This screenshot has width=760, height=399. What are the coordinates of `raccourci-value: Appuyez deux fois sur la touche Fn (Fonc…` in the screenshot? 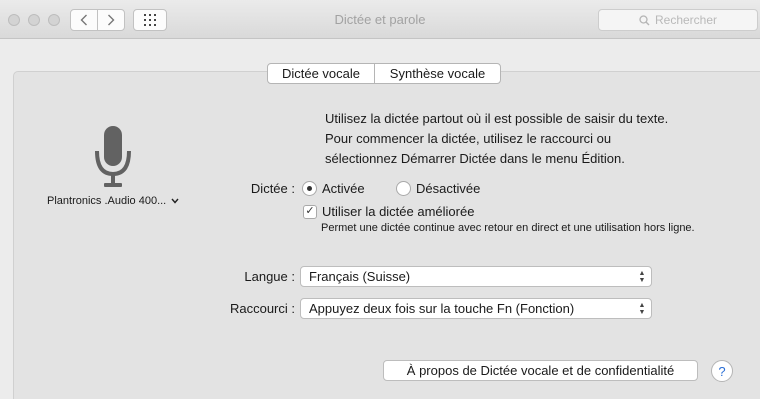 It's located at (442, 308).